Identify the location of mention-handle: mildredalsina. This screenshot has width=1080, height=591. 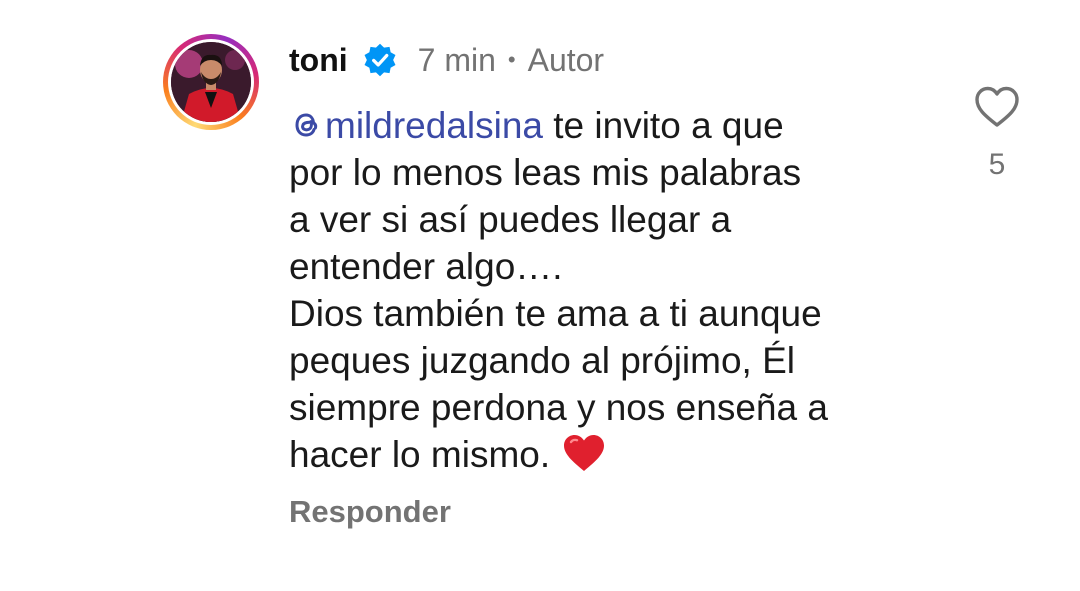
(434, 125).